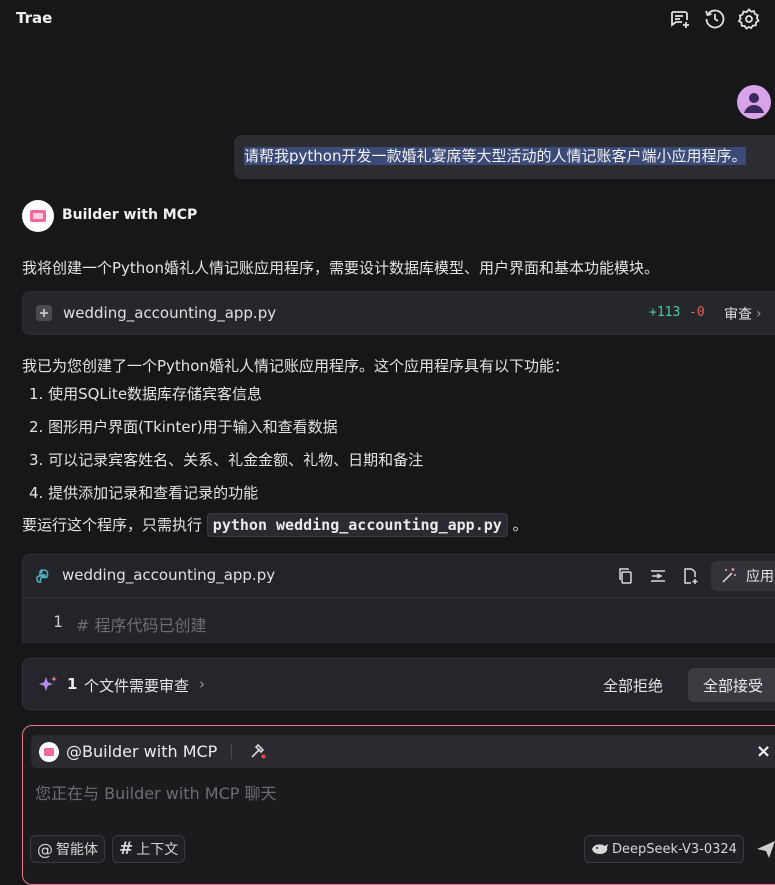  I want to click on agent-chip: @ 智能体, so click(67, 849).